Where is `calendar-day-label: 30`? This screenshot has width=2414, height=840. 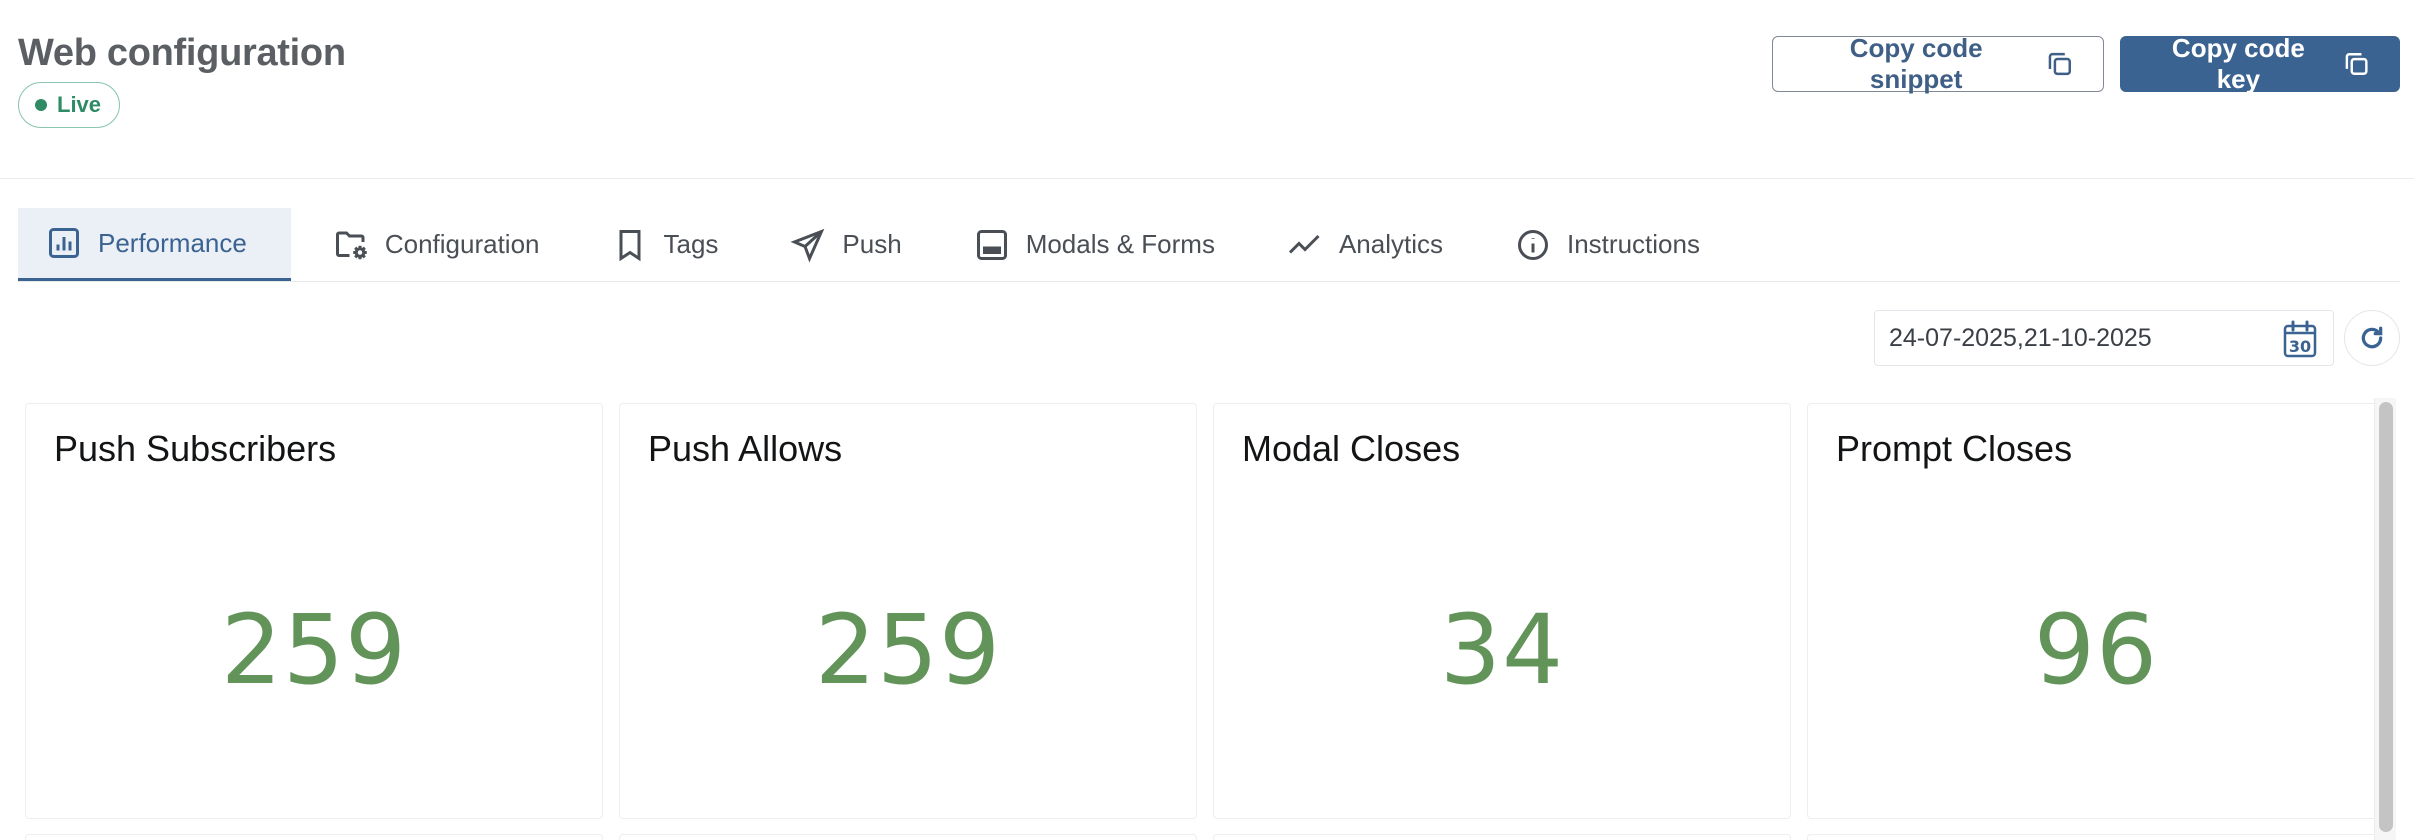 calendar-day-label: 30 is located at coordinates (2300, 346).